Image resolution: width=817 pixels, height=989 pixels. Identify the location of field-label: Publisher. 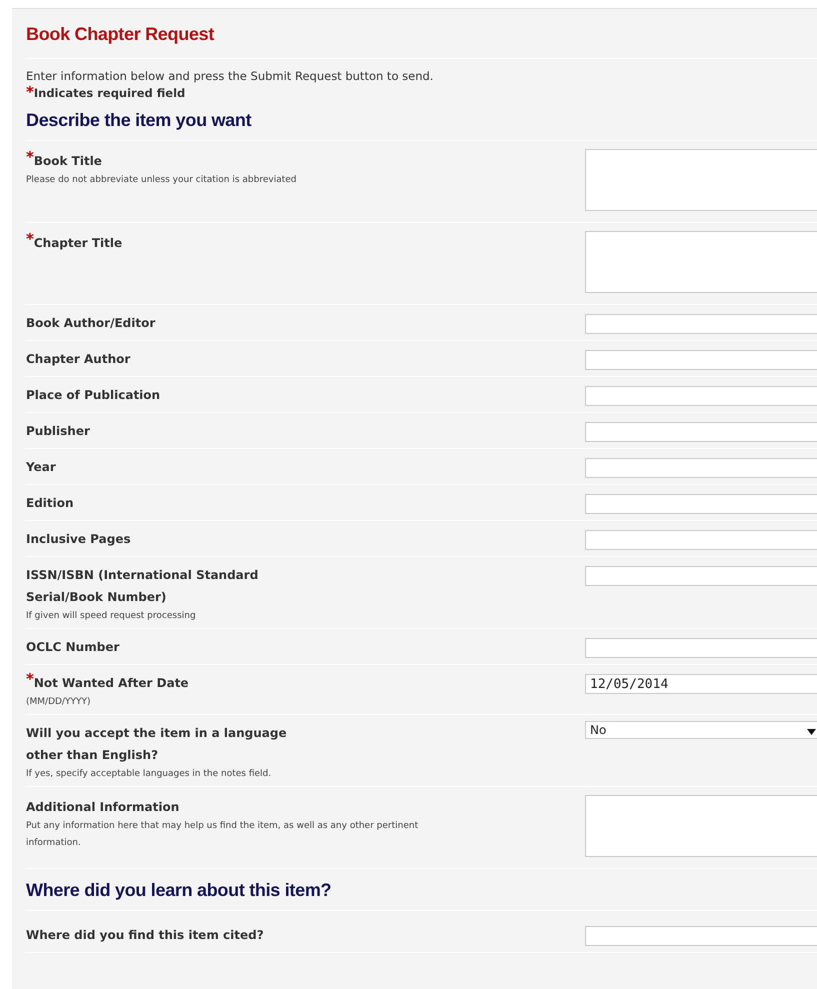
(58, 431).